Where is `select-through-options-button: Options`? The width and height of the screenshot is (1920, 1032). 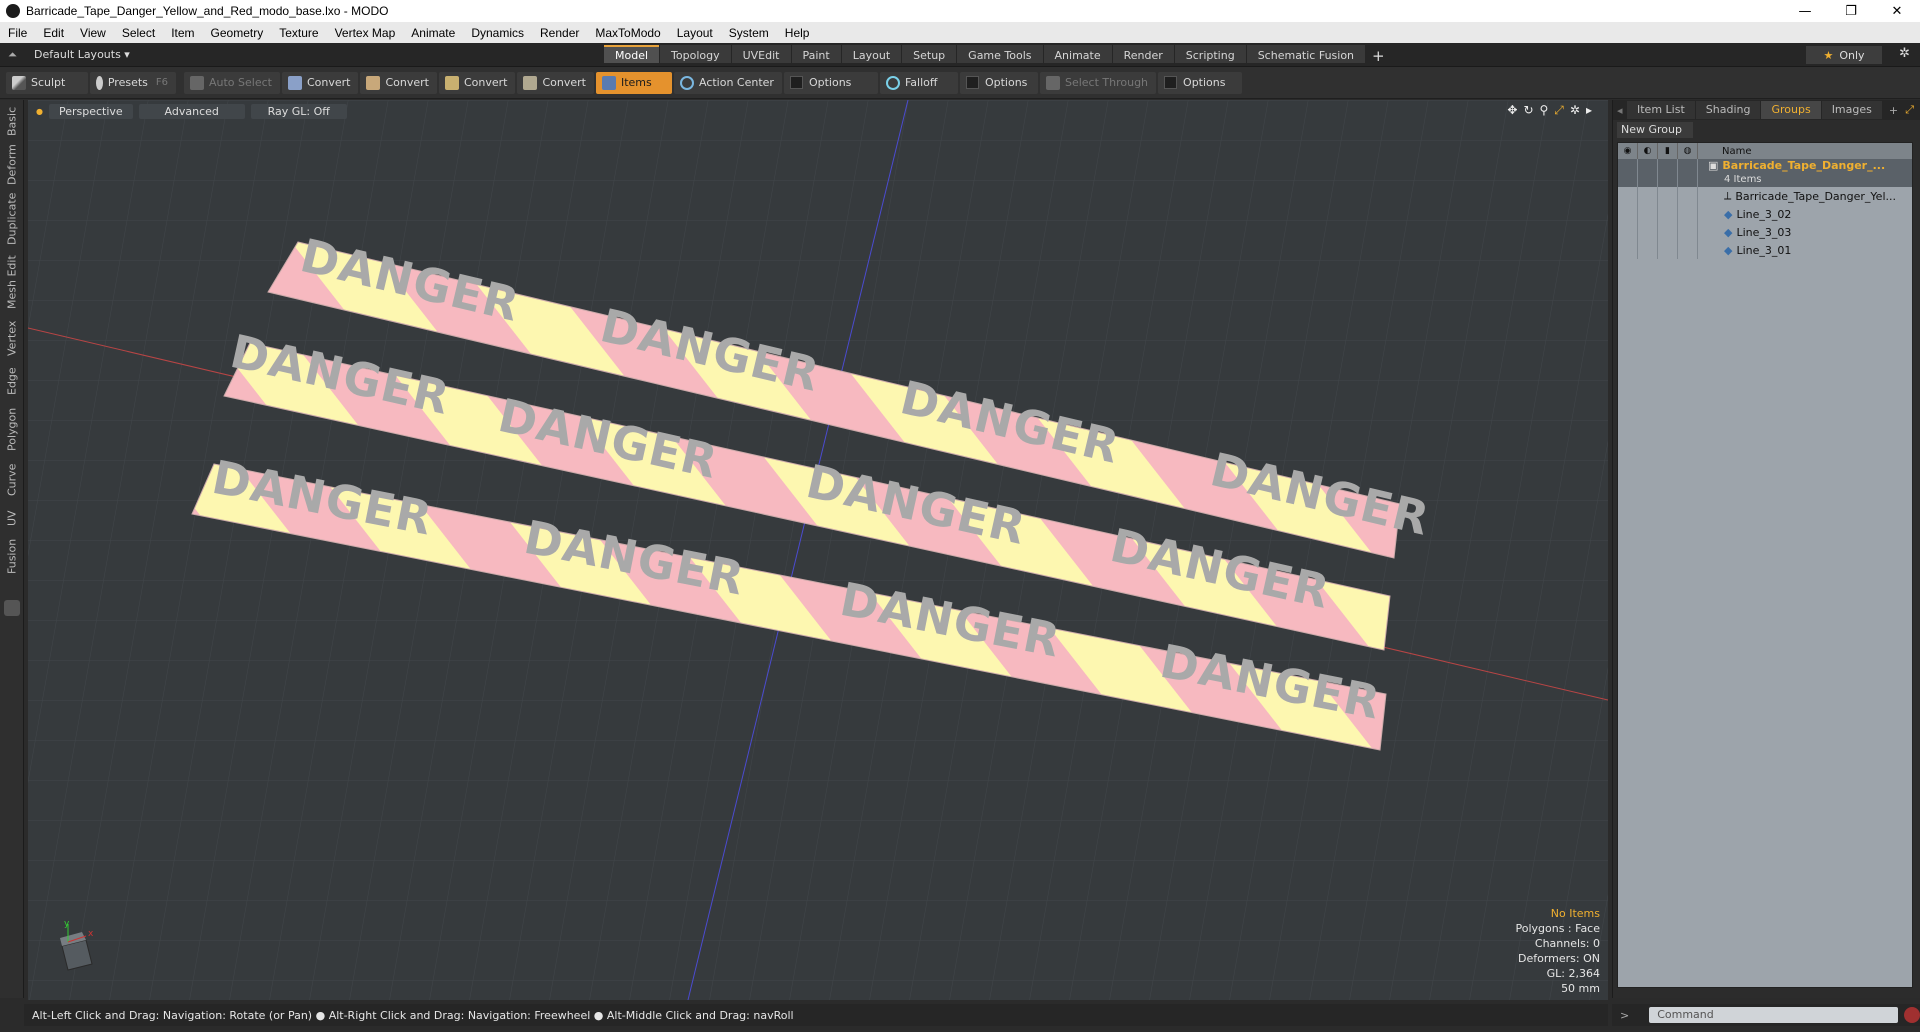 select-through-options-button: Options is located at coordinates (1200, 82).